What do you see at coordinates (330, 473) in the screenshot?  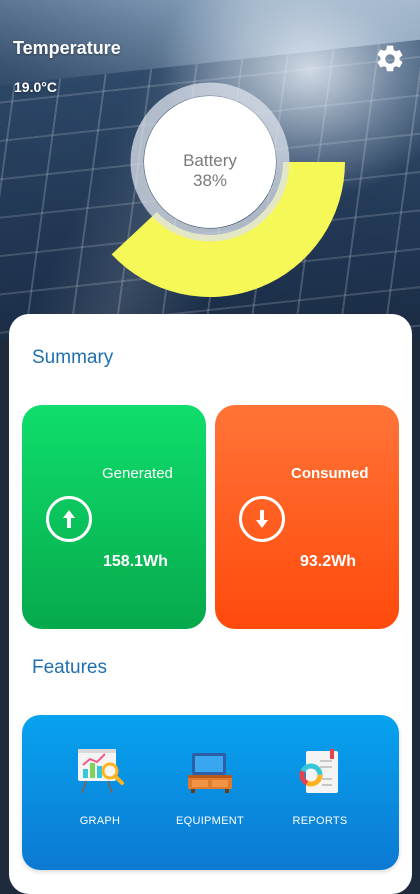 I see `consumed-label: Consumed` at bounding box center [330, 473].